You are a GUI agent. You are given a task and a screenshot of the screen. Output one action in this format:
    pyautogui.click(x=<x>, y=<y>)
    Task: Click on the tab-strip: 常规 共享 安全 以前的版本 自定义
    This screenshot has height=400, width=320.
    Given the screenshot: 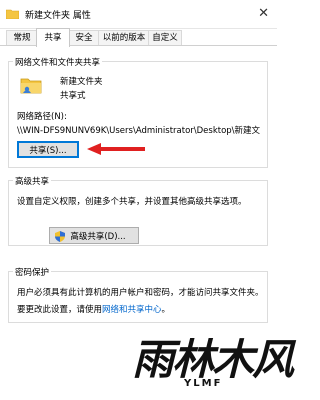 What is the action you would take?
    pyautogui.click(x=138, y=37)
    